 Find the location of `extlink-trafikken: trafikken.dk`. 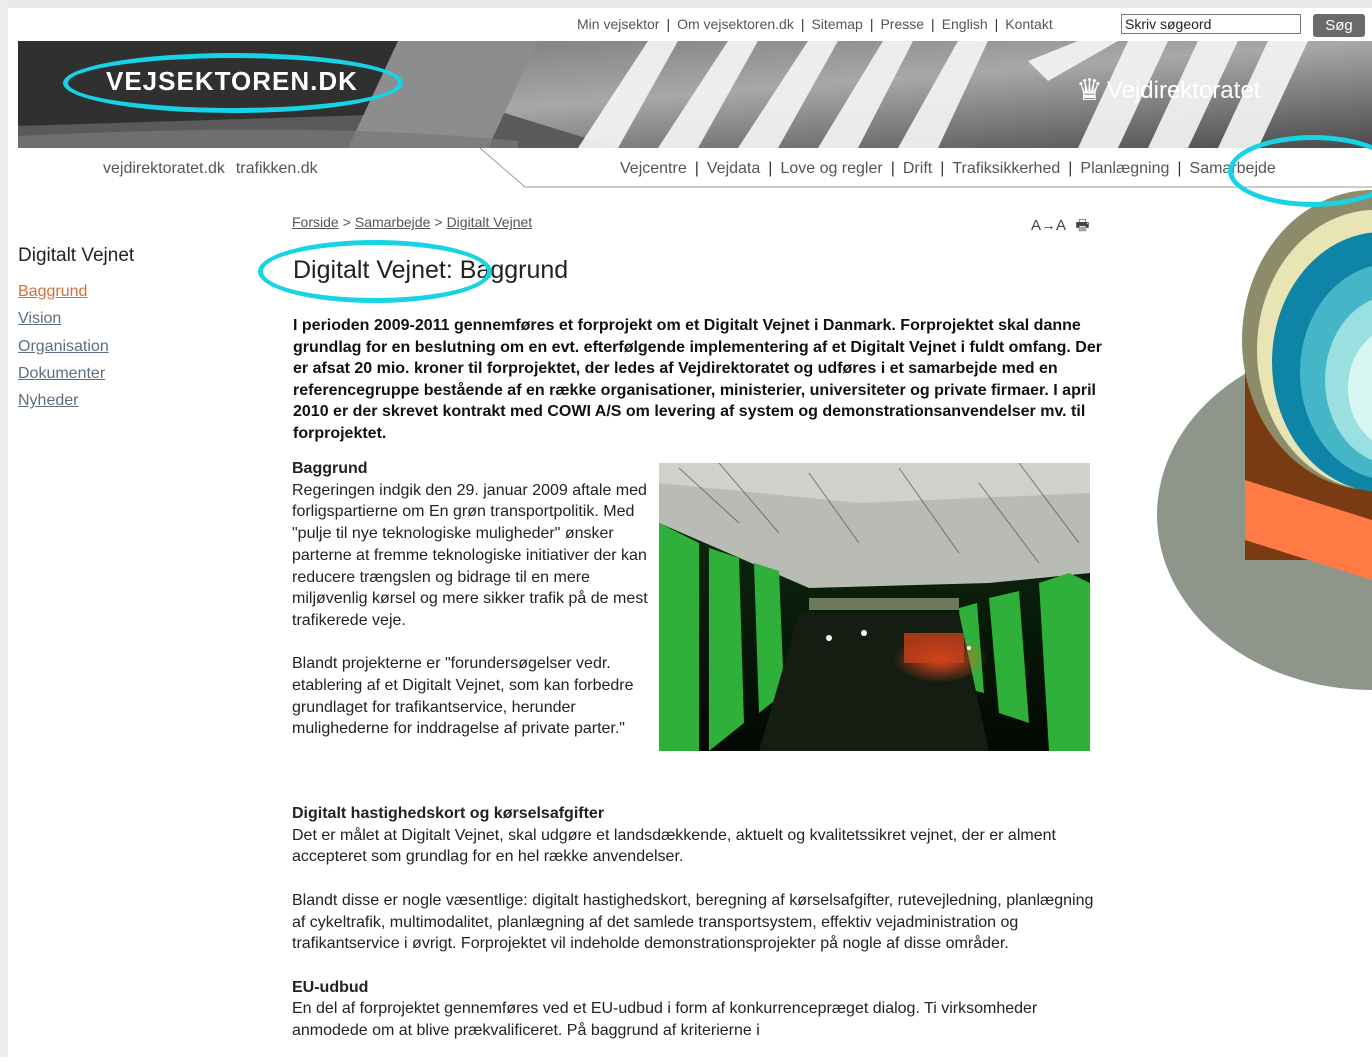

extlink-trafikken: trafikken.dk is located at coordinates (277, 168).